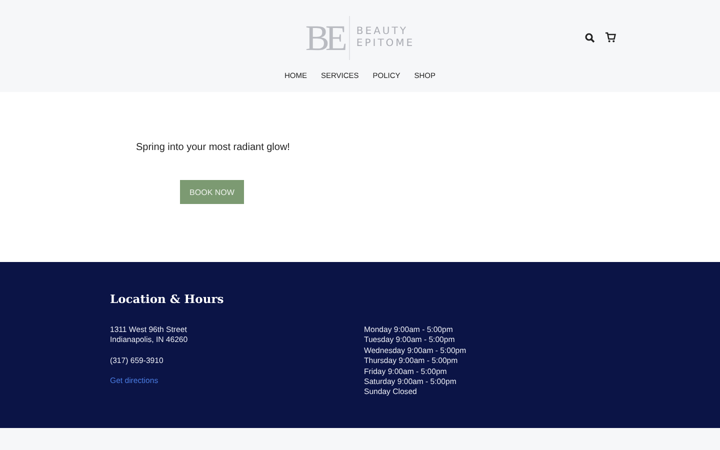 This screenshot has width=720, height=450. What do you see at coordinates (167, 299) in the screenshot?
I see `section-title: Location & Hours` at bounding box center [167, 299].